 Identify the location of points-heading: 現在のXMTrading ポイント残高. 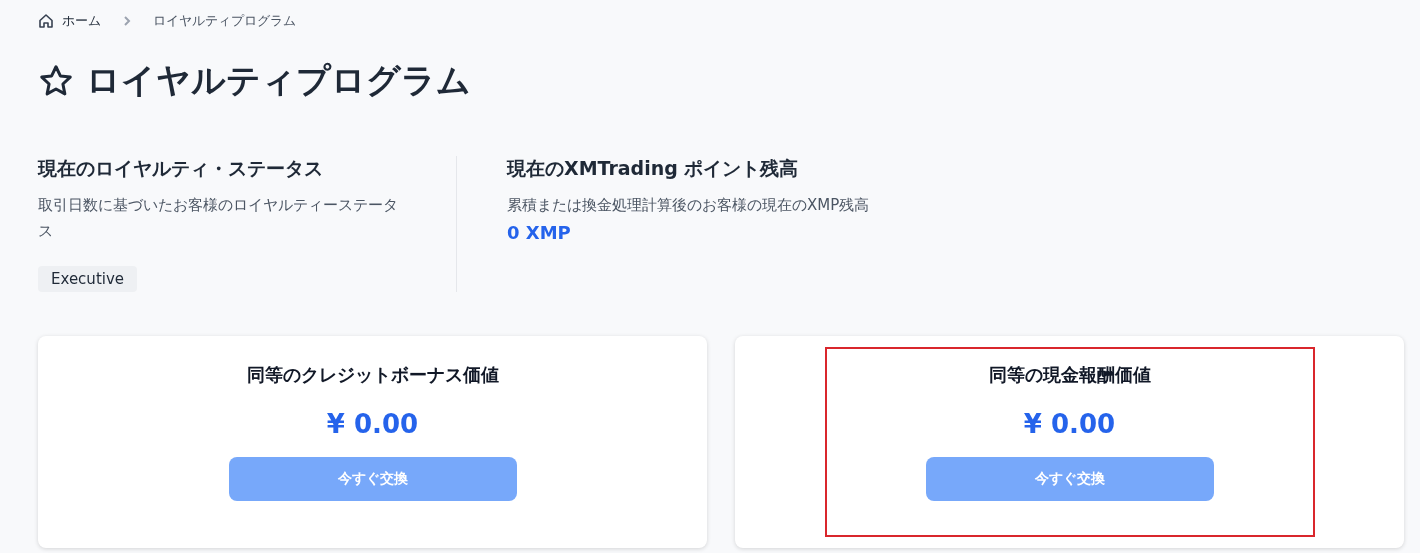
(653, 168).